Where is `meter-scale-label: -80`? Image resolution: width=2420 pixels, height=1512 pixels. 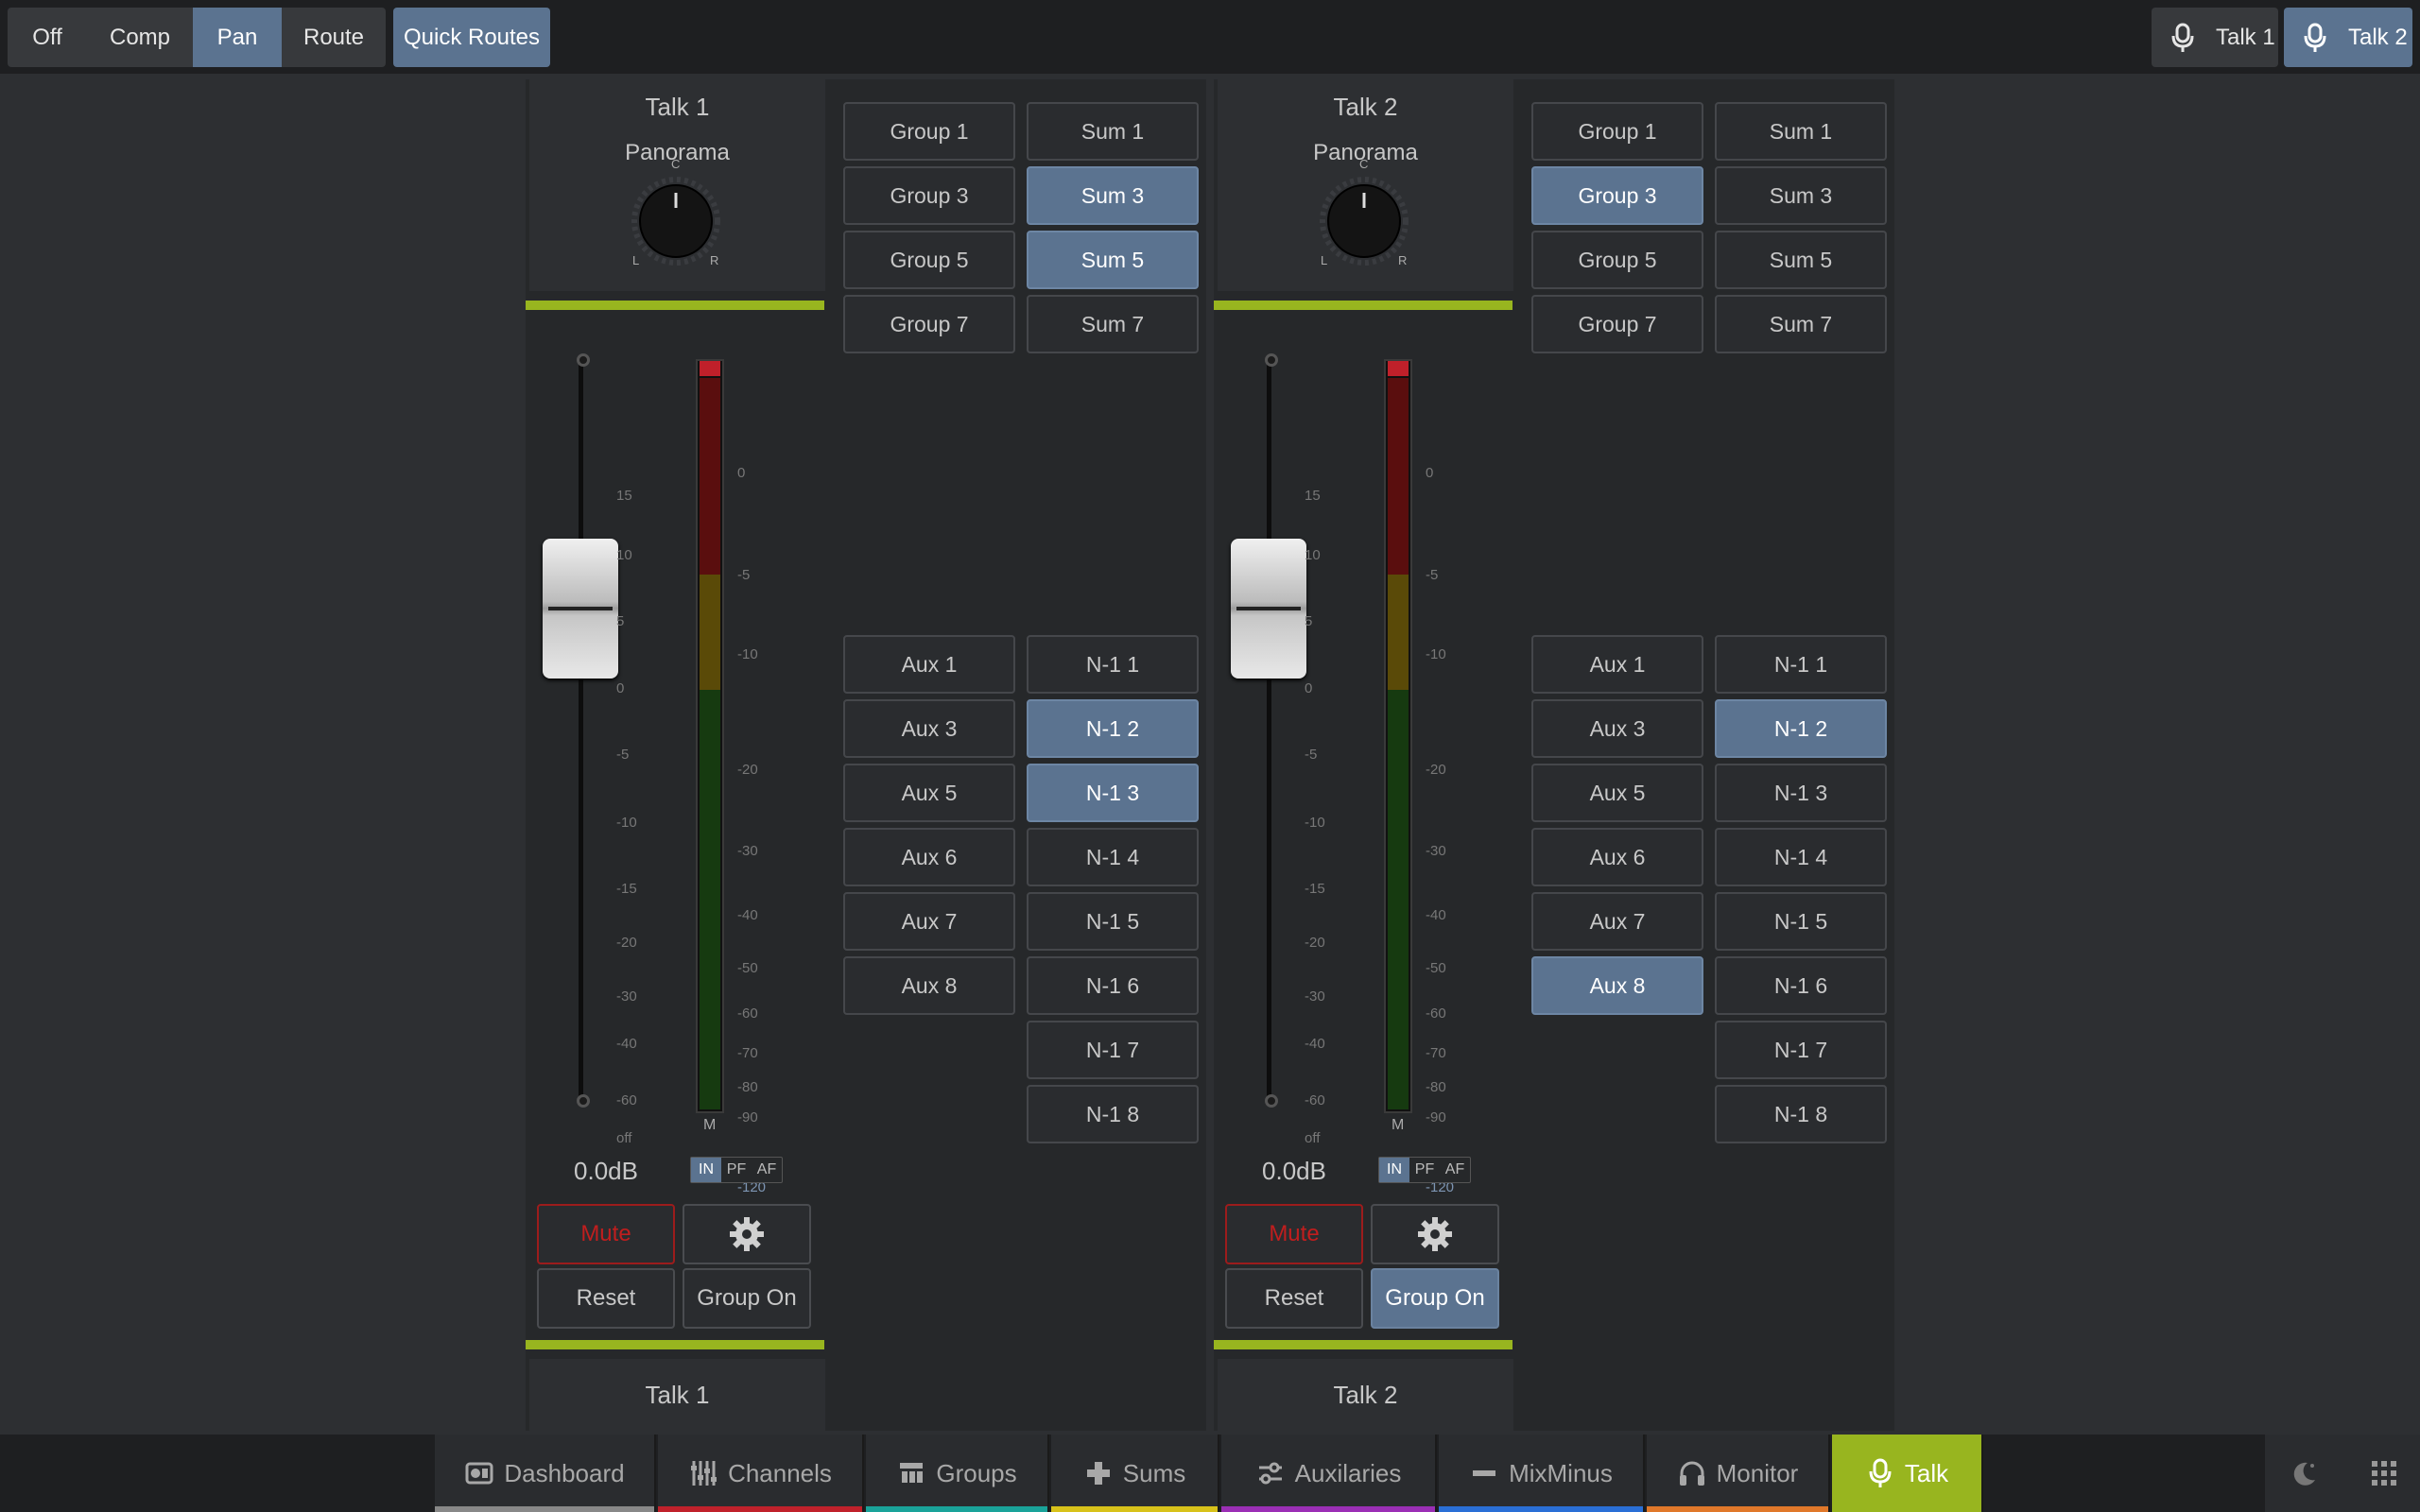
meter-scale-label: -80 is located at coordinates (747, 1087).